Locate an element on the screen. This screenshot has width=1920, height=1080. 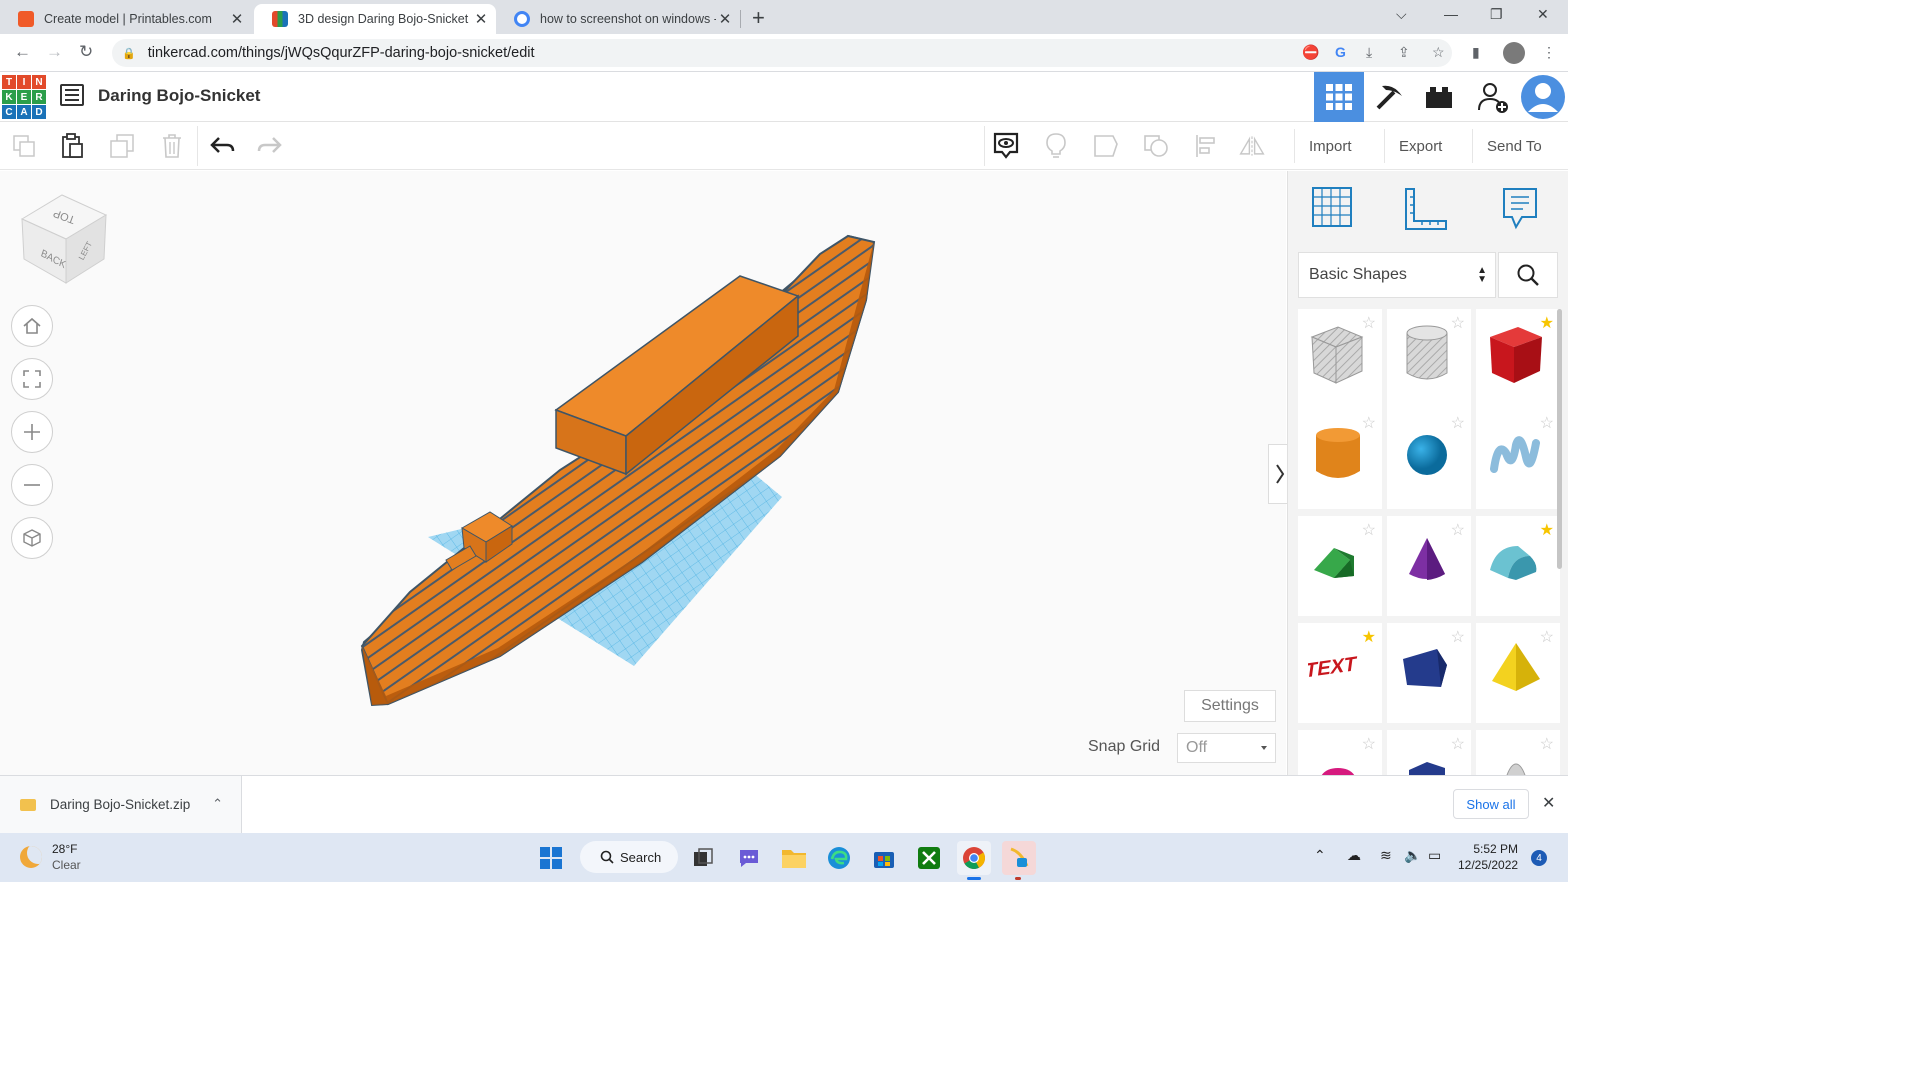
snip-tool-button is located at coordinates (1019, 858).